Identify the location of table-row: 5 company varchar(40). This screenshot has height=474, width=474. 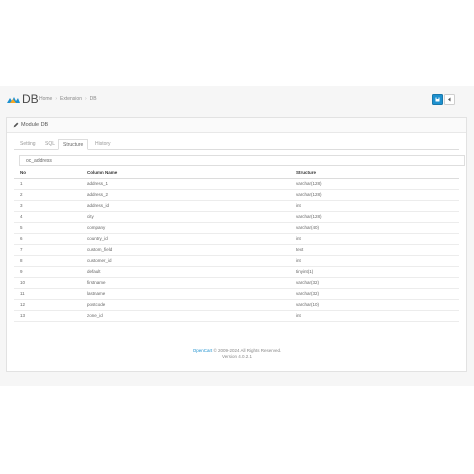
(236, 228).